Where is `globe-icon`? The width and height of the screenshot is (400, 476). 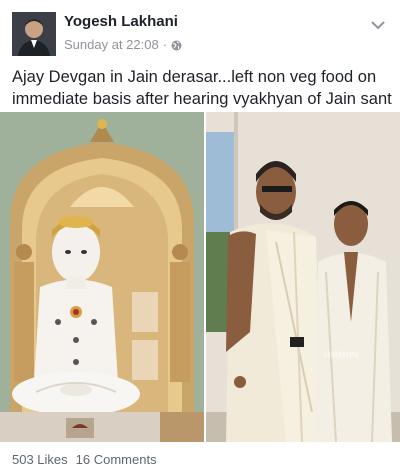
globe-icon is located at coordinates (176, 45).